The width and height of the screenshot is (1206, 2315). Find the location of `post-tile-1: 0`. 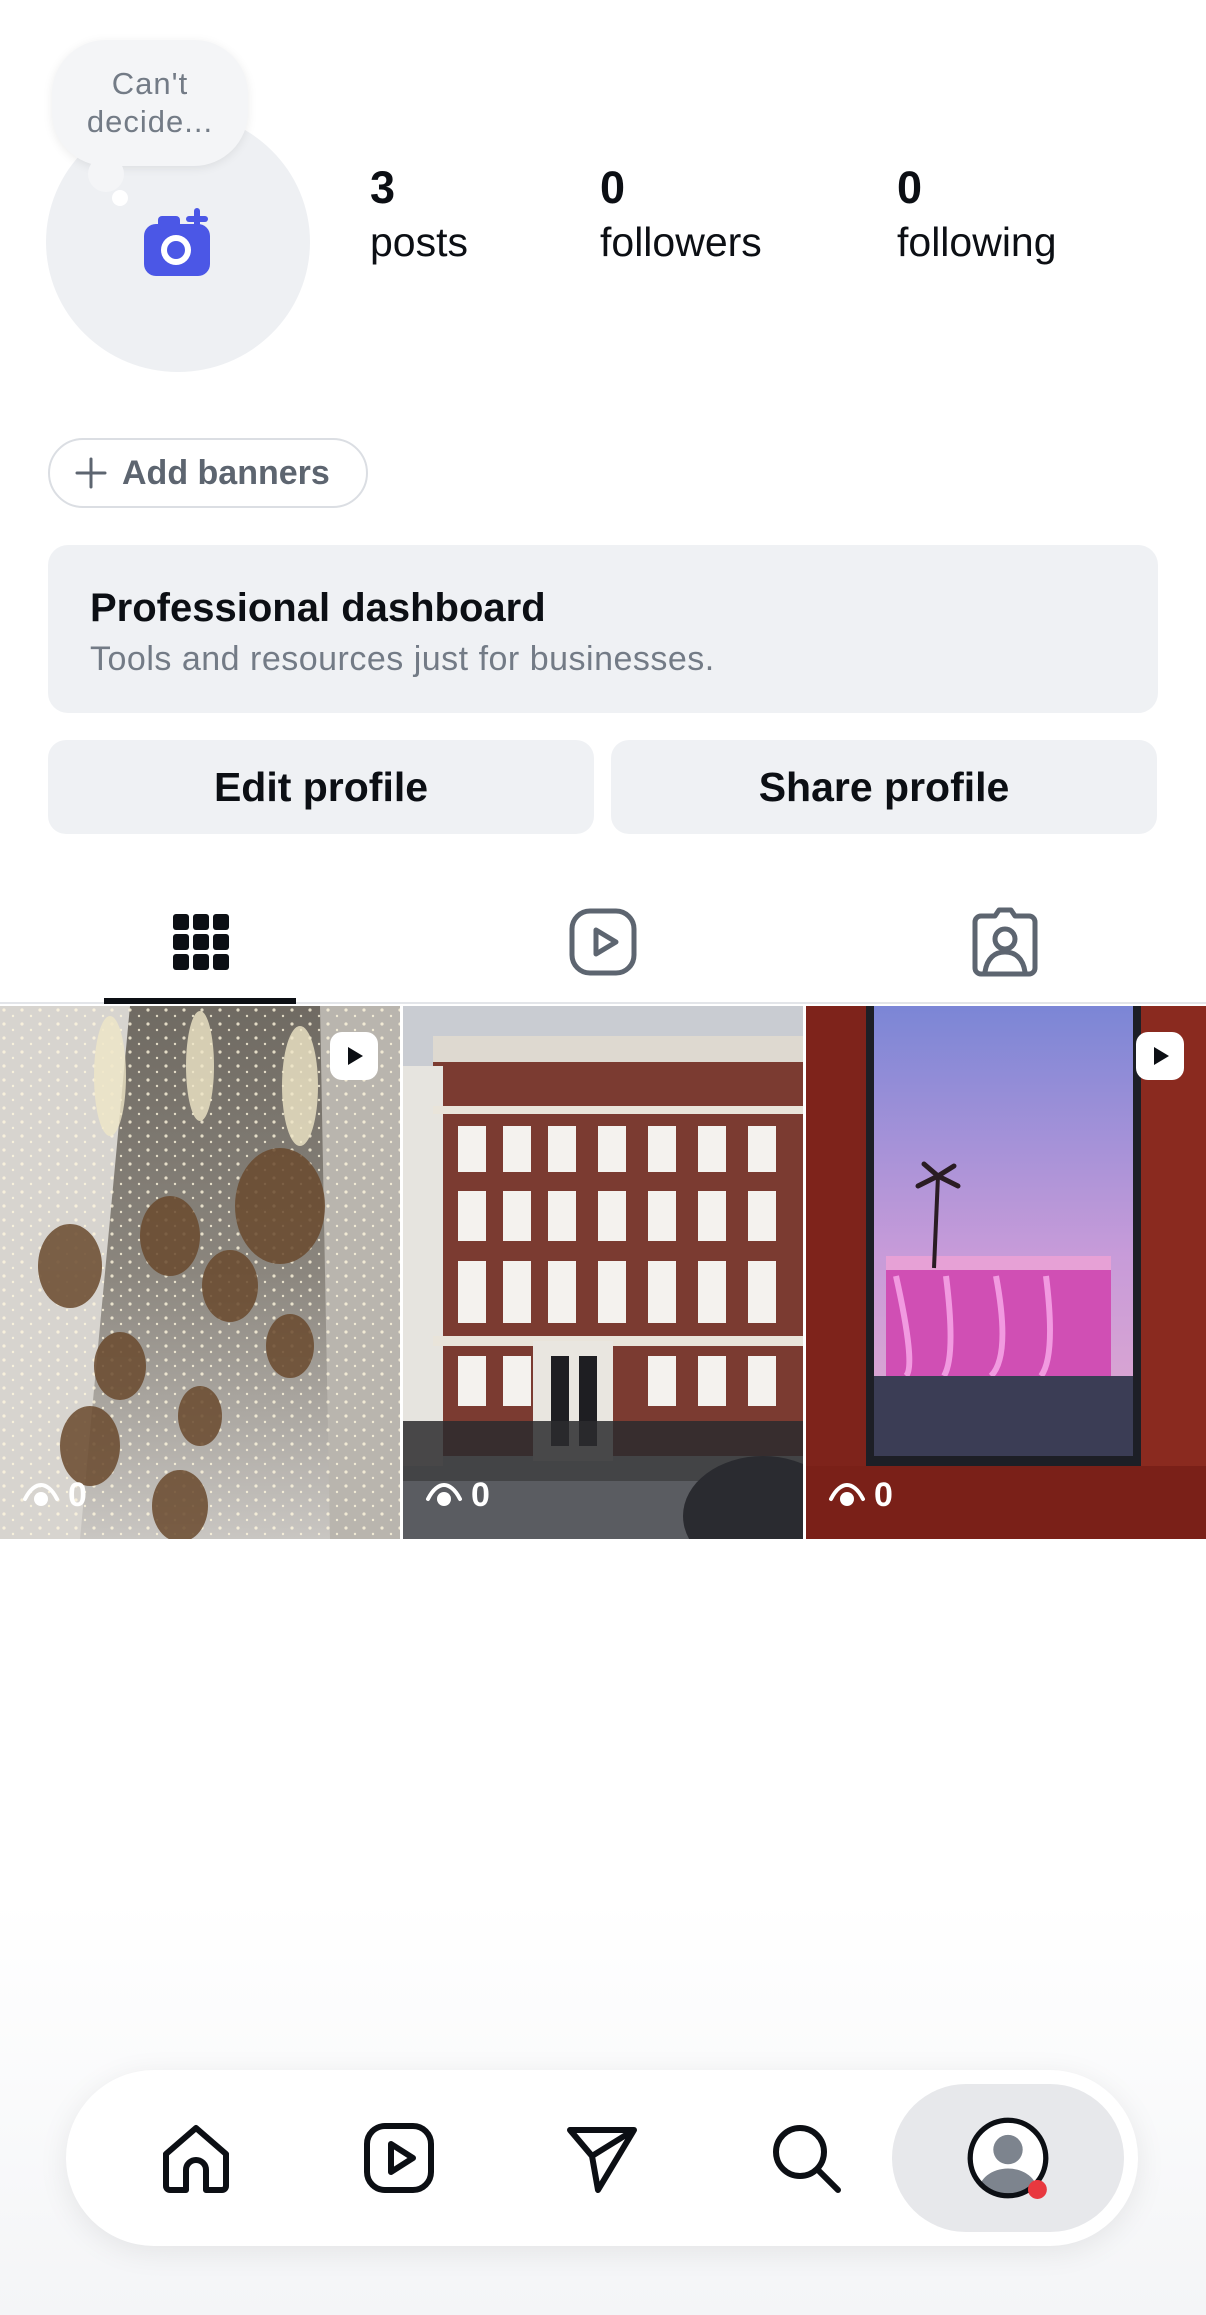

post-tile-1: 0 is located at coordinates (200, 1272).